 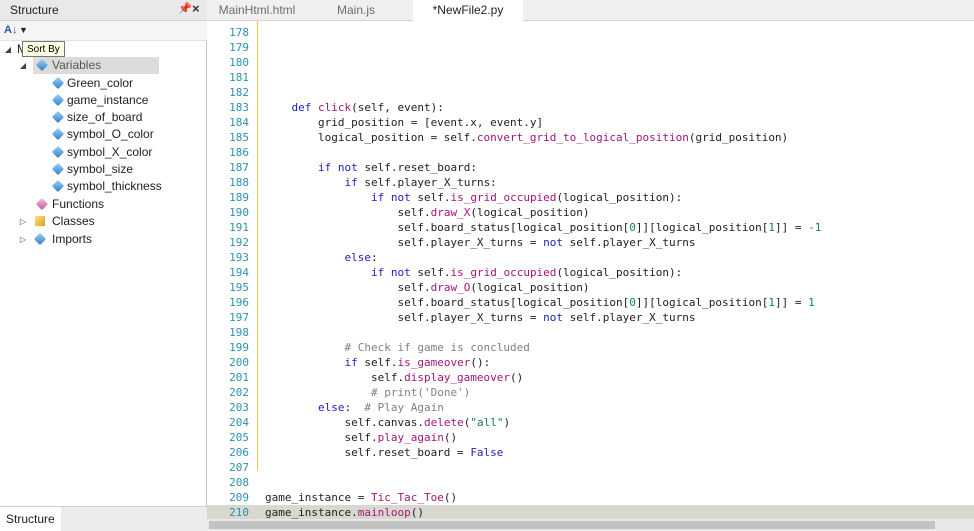 I want to click on line-number: 182, so click(x=239, y=92).